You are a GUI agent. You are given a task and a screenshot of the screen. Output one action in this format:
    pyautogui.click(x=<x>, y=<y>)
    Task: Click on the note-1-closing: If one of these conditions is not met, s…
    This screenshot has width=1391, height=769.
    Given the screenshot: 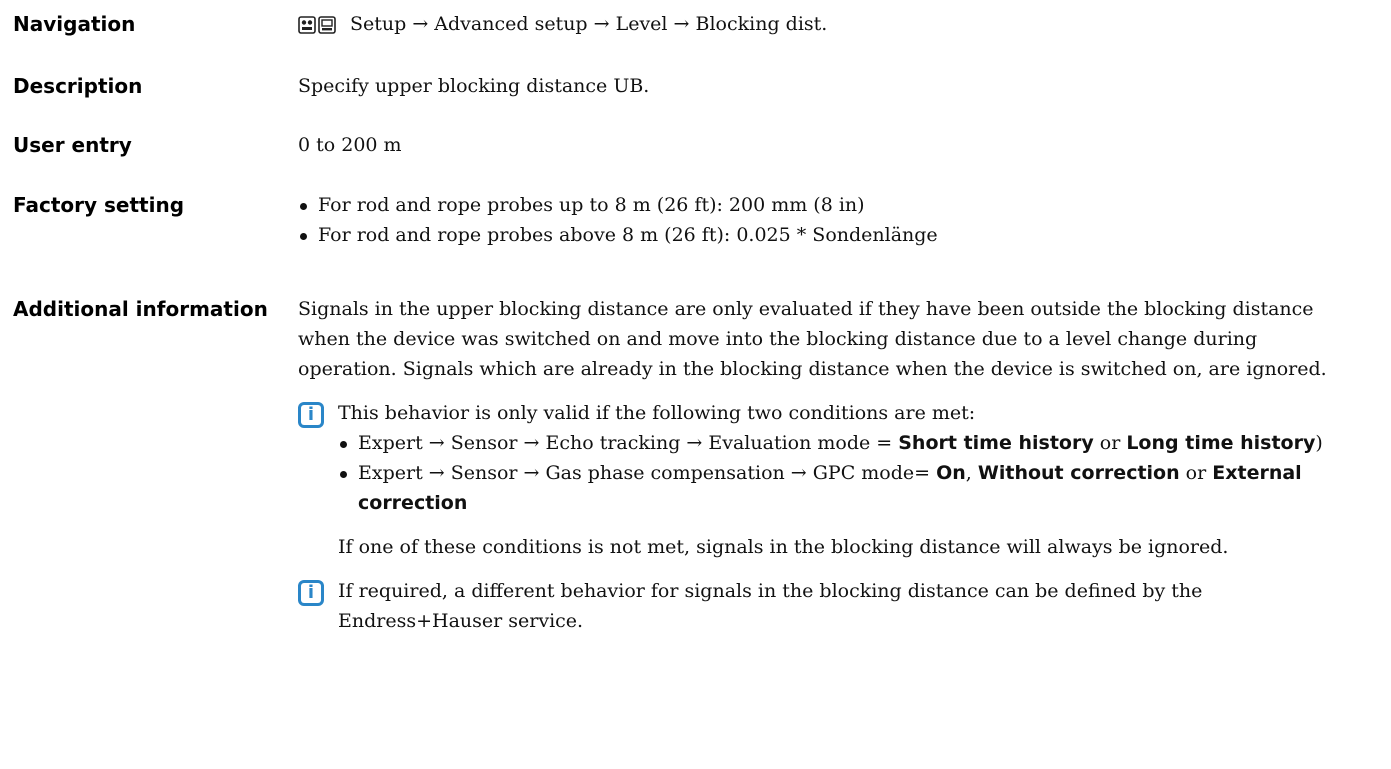 What is the action you would take?
    pyautogui.click(x=783, y=547)
    